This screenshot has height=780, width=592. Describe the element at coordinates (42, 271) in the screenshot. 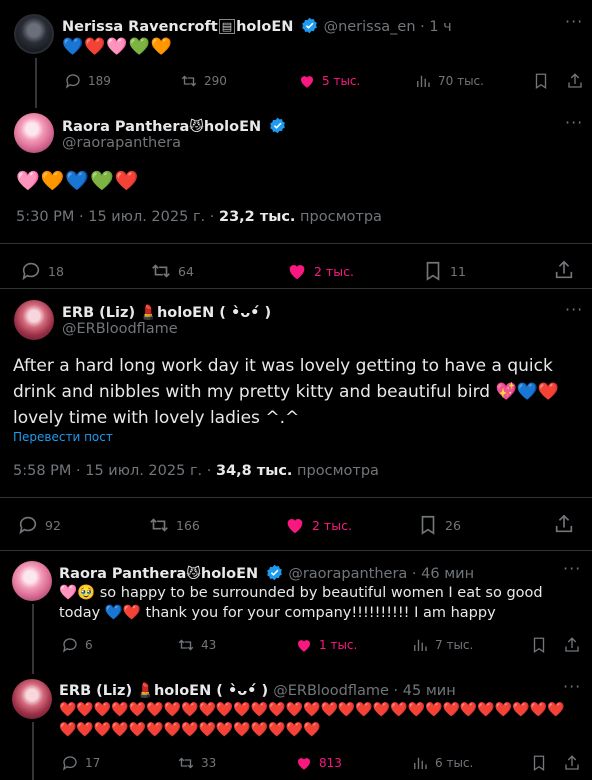

I see `reply-button: 18` at that location.